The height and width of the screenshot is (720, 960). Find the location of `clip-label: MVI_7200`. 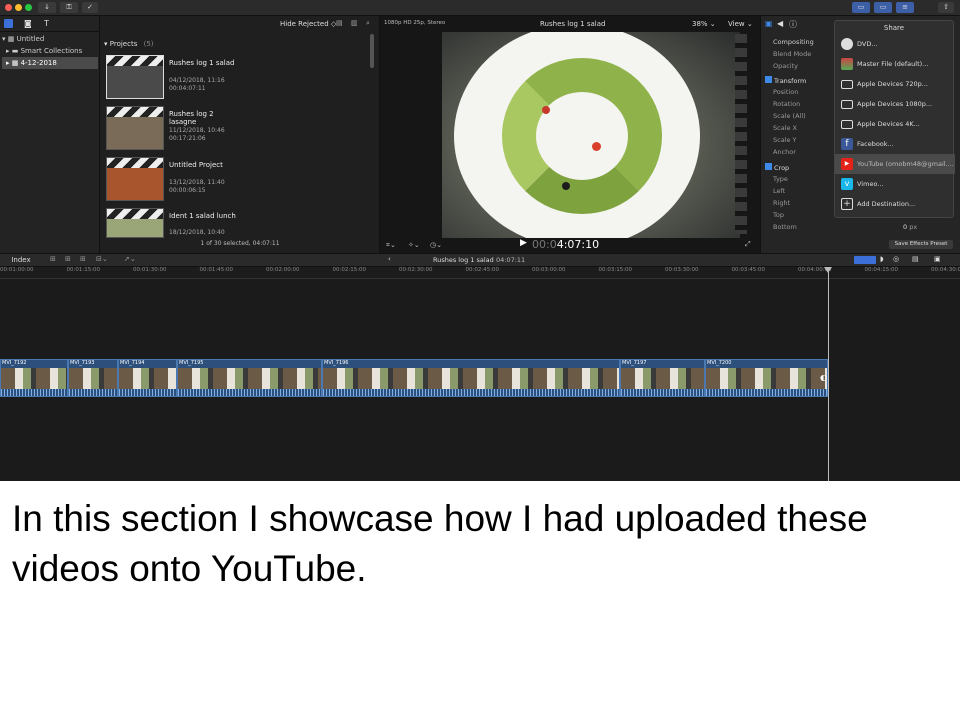

clip-label: MVI_7200 is located at coordinates (719, 363).